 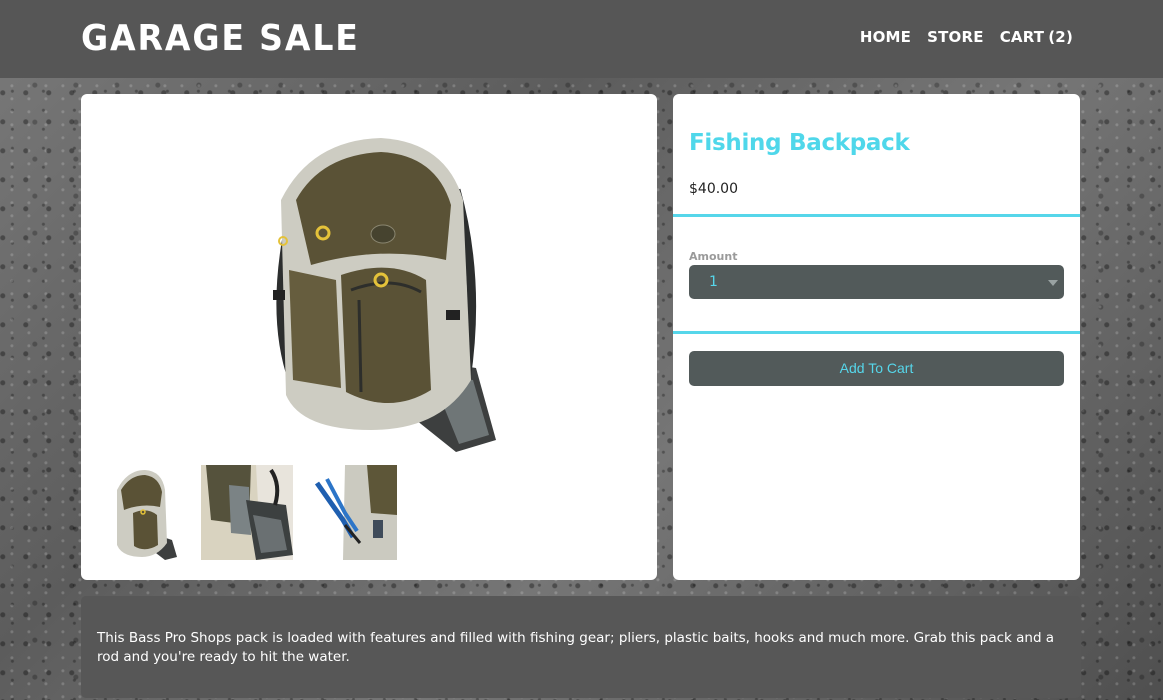 What do you see at coordinates (1060, 37) in the screenshot?
I see `cart-count-badge: (2)` at bounding box center [1060, 37].